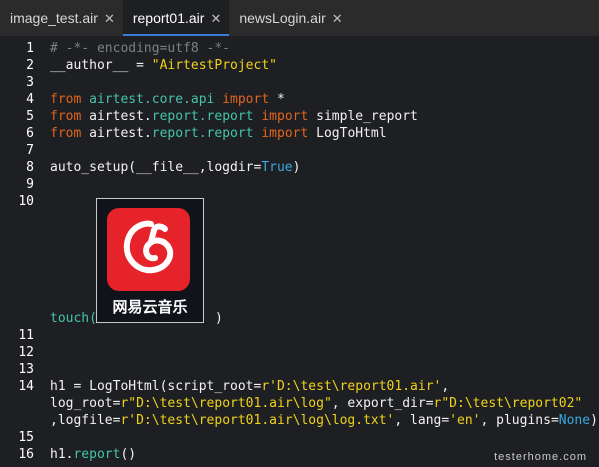  I want to click on line-number: 14, so click(26, 386).